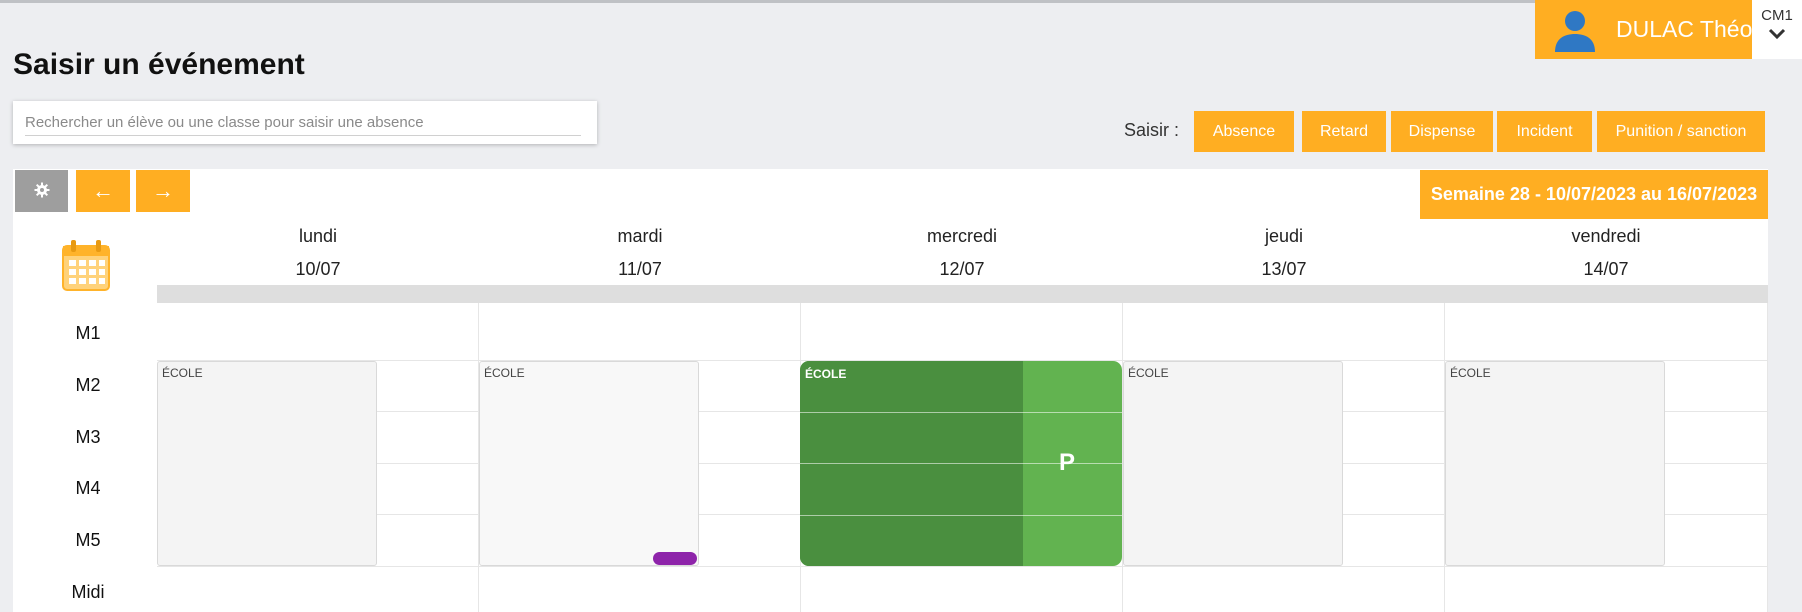 The width and height of the screenshot is (1802, 612). Describe the element at coordinates (88, 385) in the screenshot. I see `slot-label-m2: M2` at that location.